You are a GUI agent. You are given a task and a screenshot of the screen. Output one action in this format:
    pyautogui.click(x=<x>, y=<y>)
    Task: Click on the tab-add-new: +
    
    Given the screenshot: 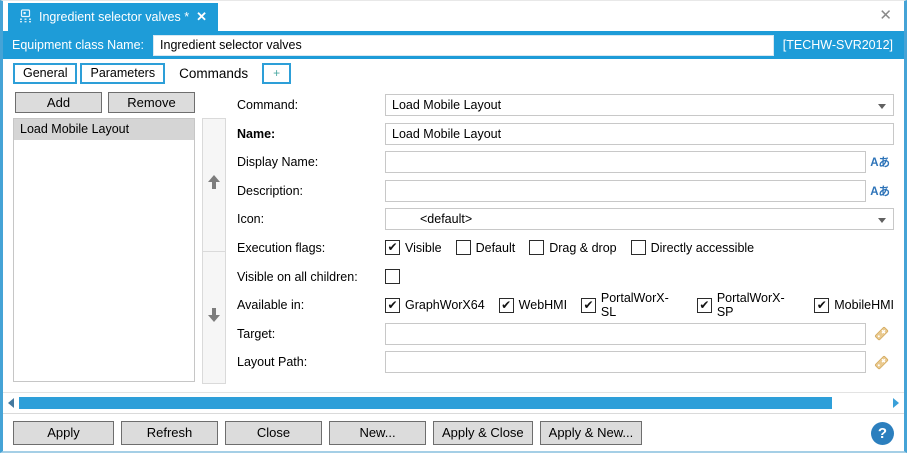 What is the action you would take?
    pyautogui.click(x=277, y=73)
    